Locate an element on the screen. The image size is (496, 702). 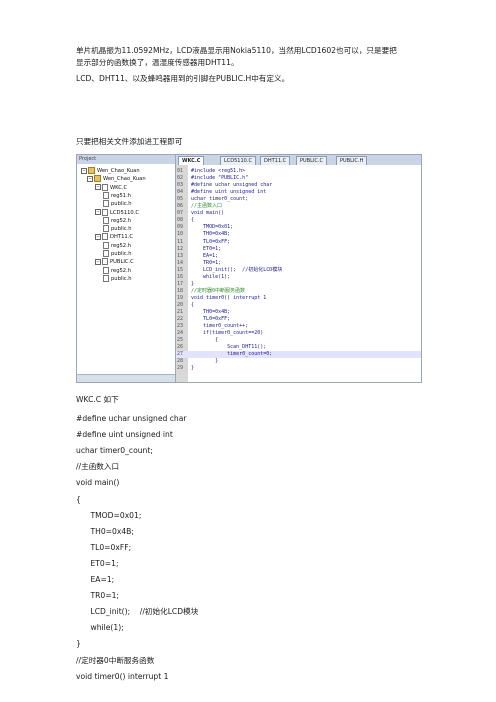
project-tree-label: reg51.h is located at coordinates (121, 195).